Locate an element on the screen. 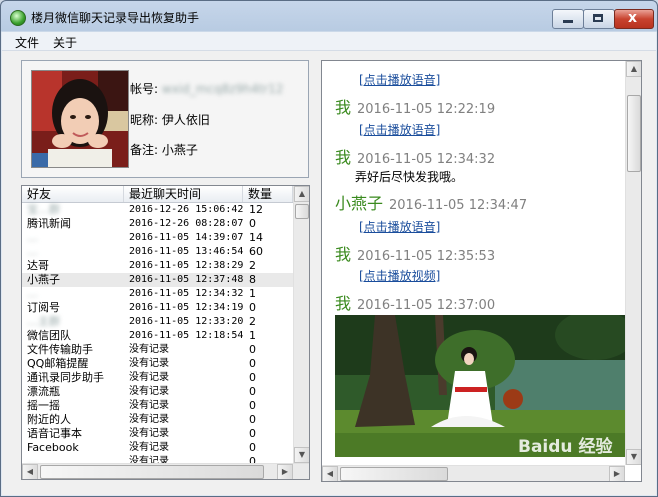  message-count: 12 is located at coordinates (256, 209).